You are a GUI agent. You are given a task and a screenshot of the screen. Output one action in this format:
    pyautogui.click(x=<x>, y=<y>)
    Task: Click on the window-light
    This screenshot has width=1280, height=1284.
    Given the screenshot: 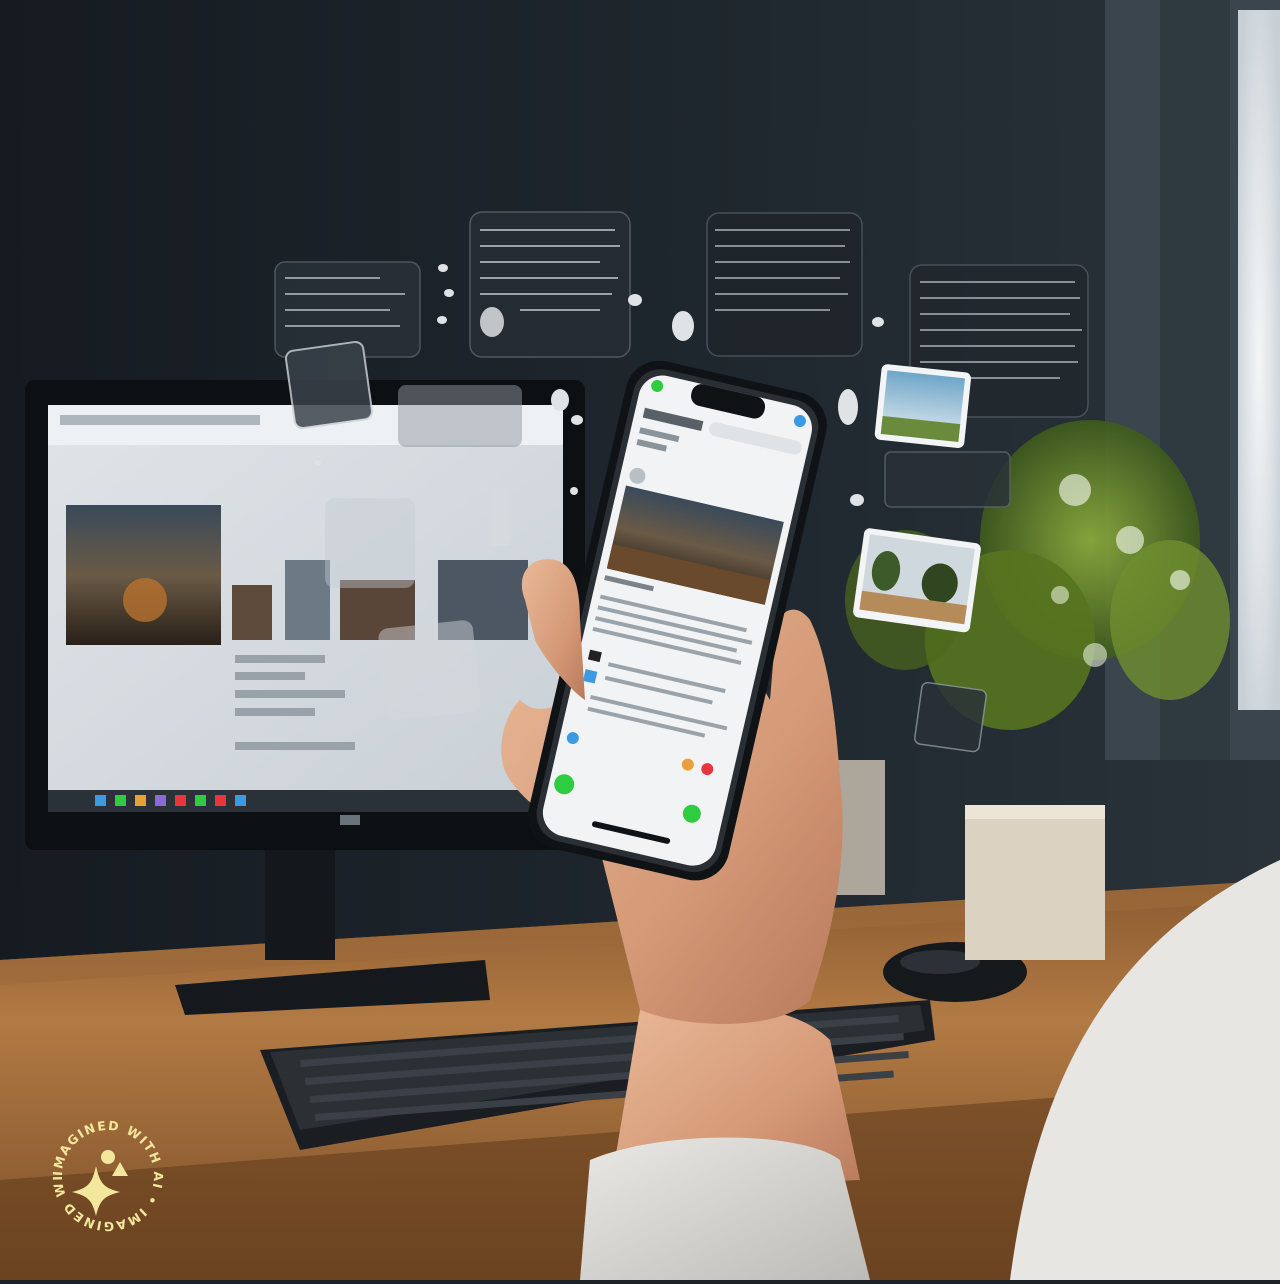 What is the action you would take?
    pyautogui.click(x=1259, y=360)
    